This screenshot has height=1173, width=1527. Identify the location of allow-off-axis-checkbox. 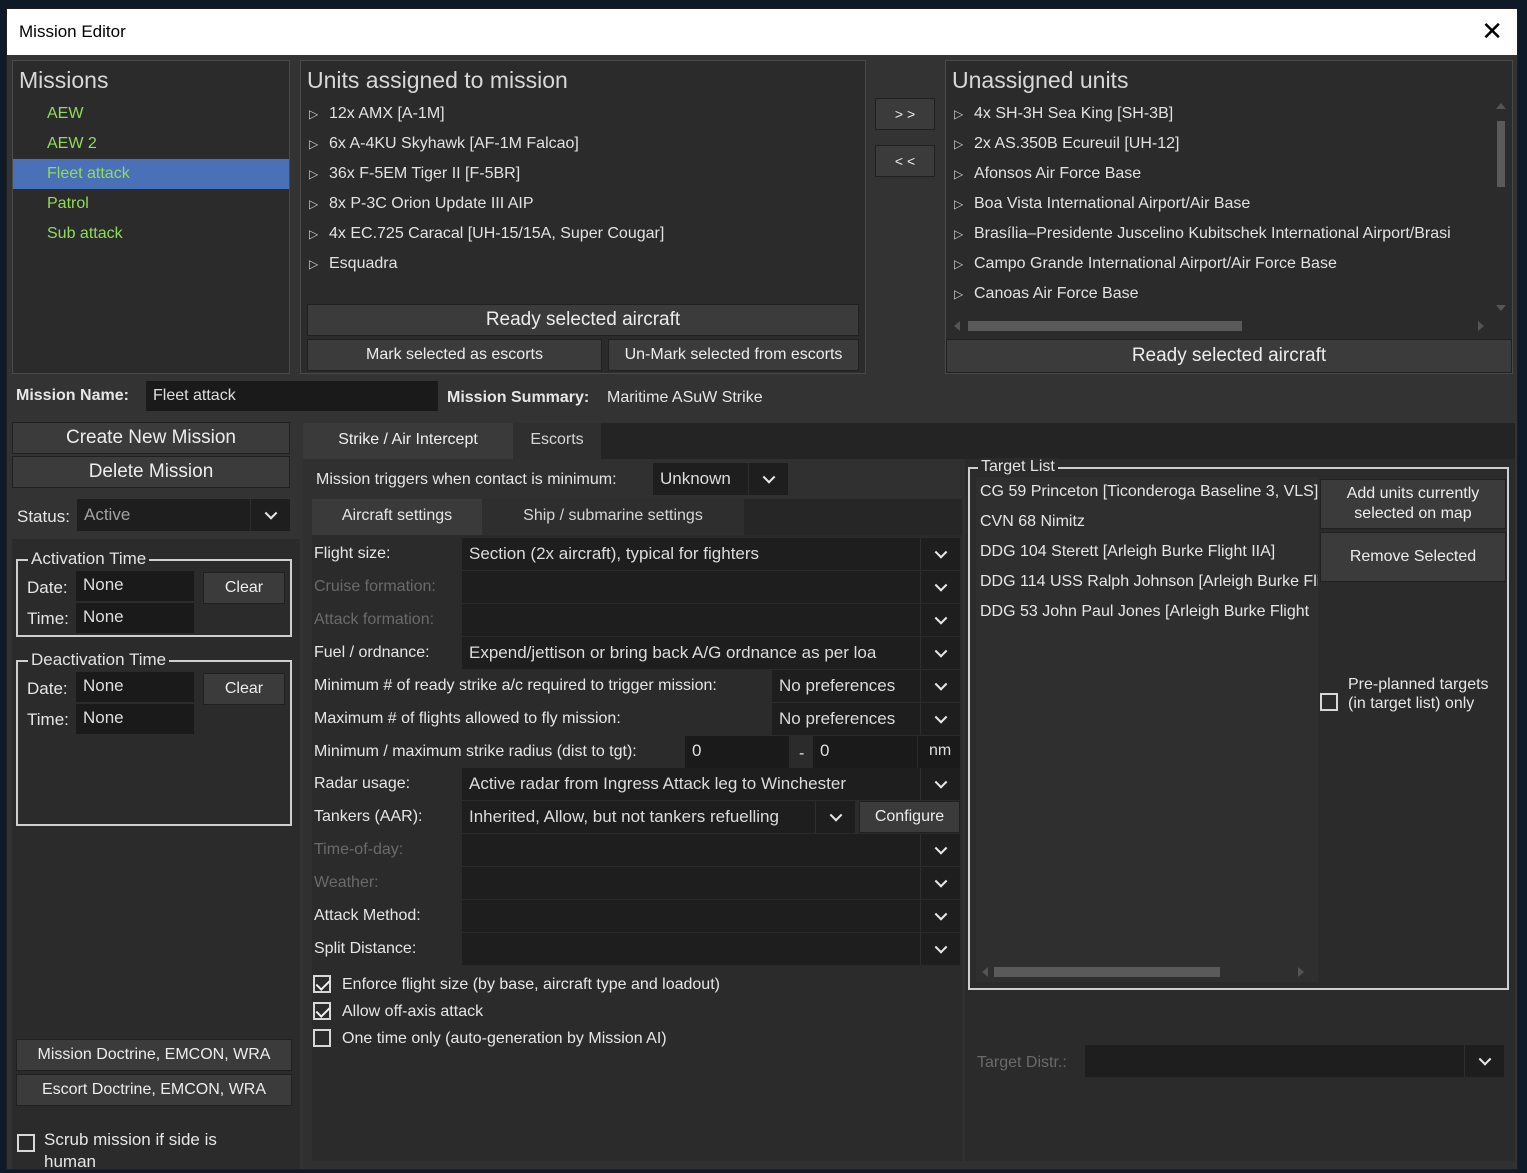
(322, 1011).